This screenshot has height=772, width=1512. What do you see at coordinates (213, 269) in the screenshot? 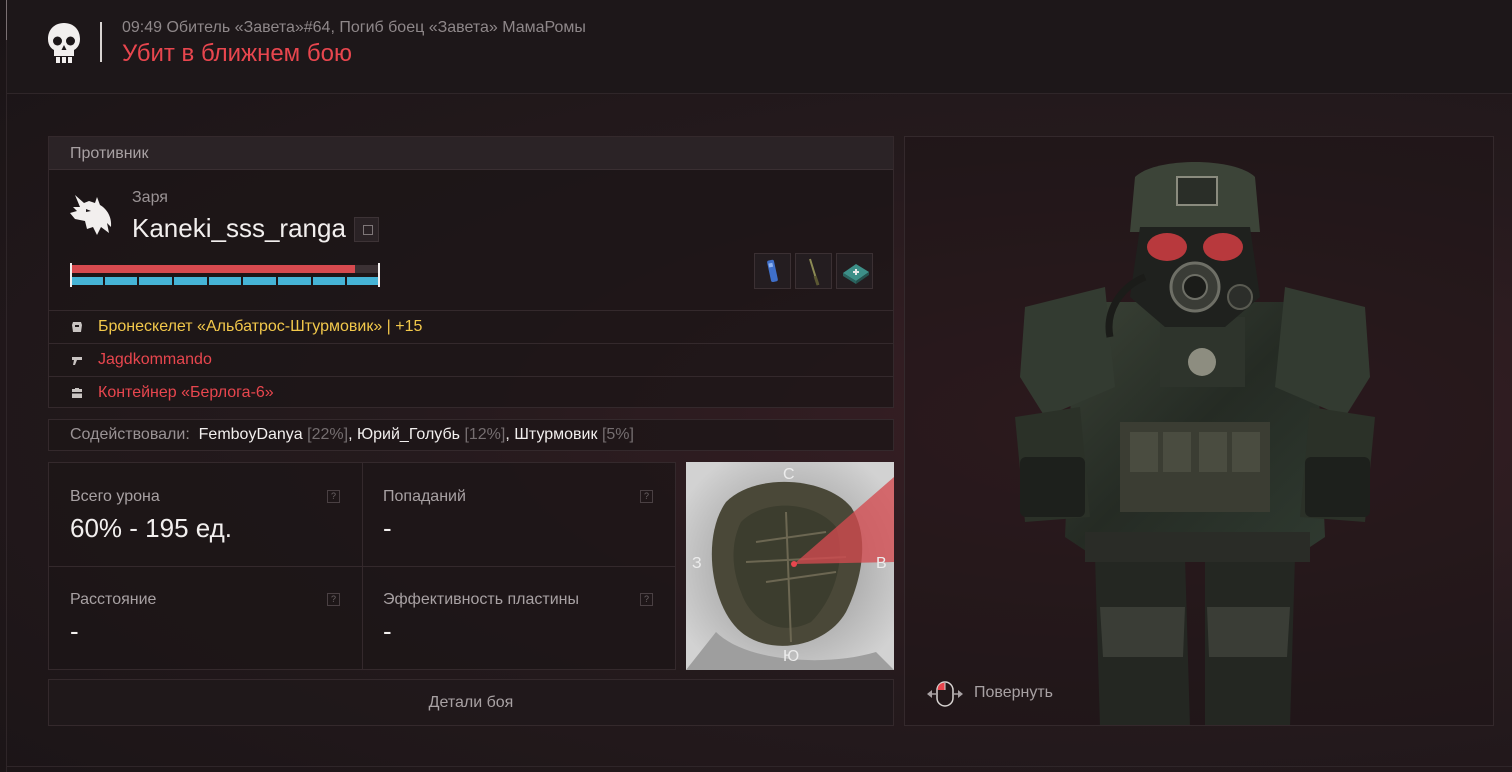
I see `health-bar-fill` at bounding box center [213, 269].